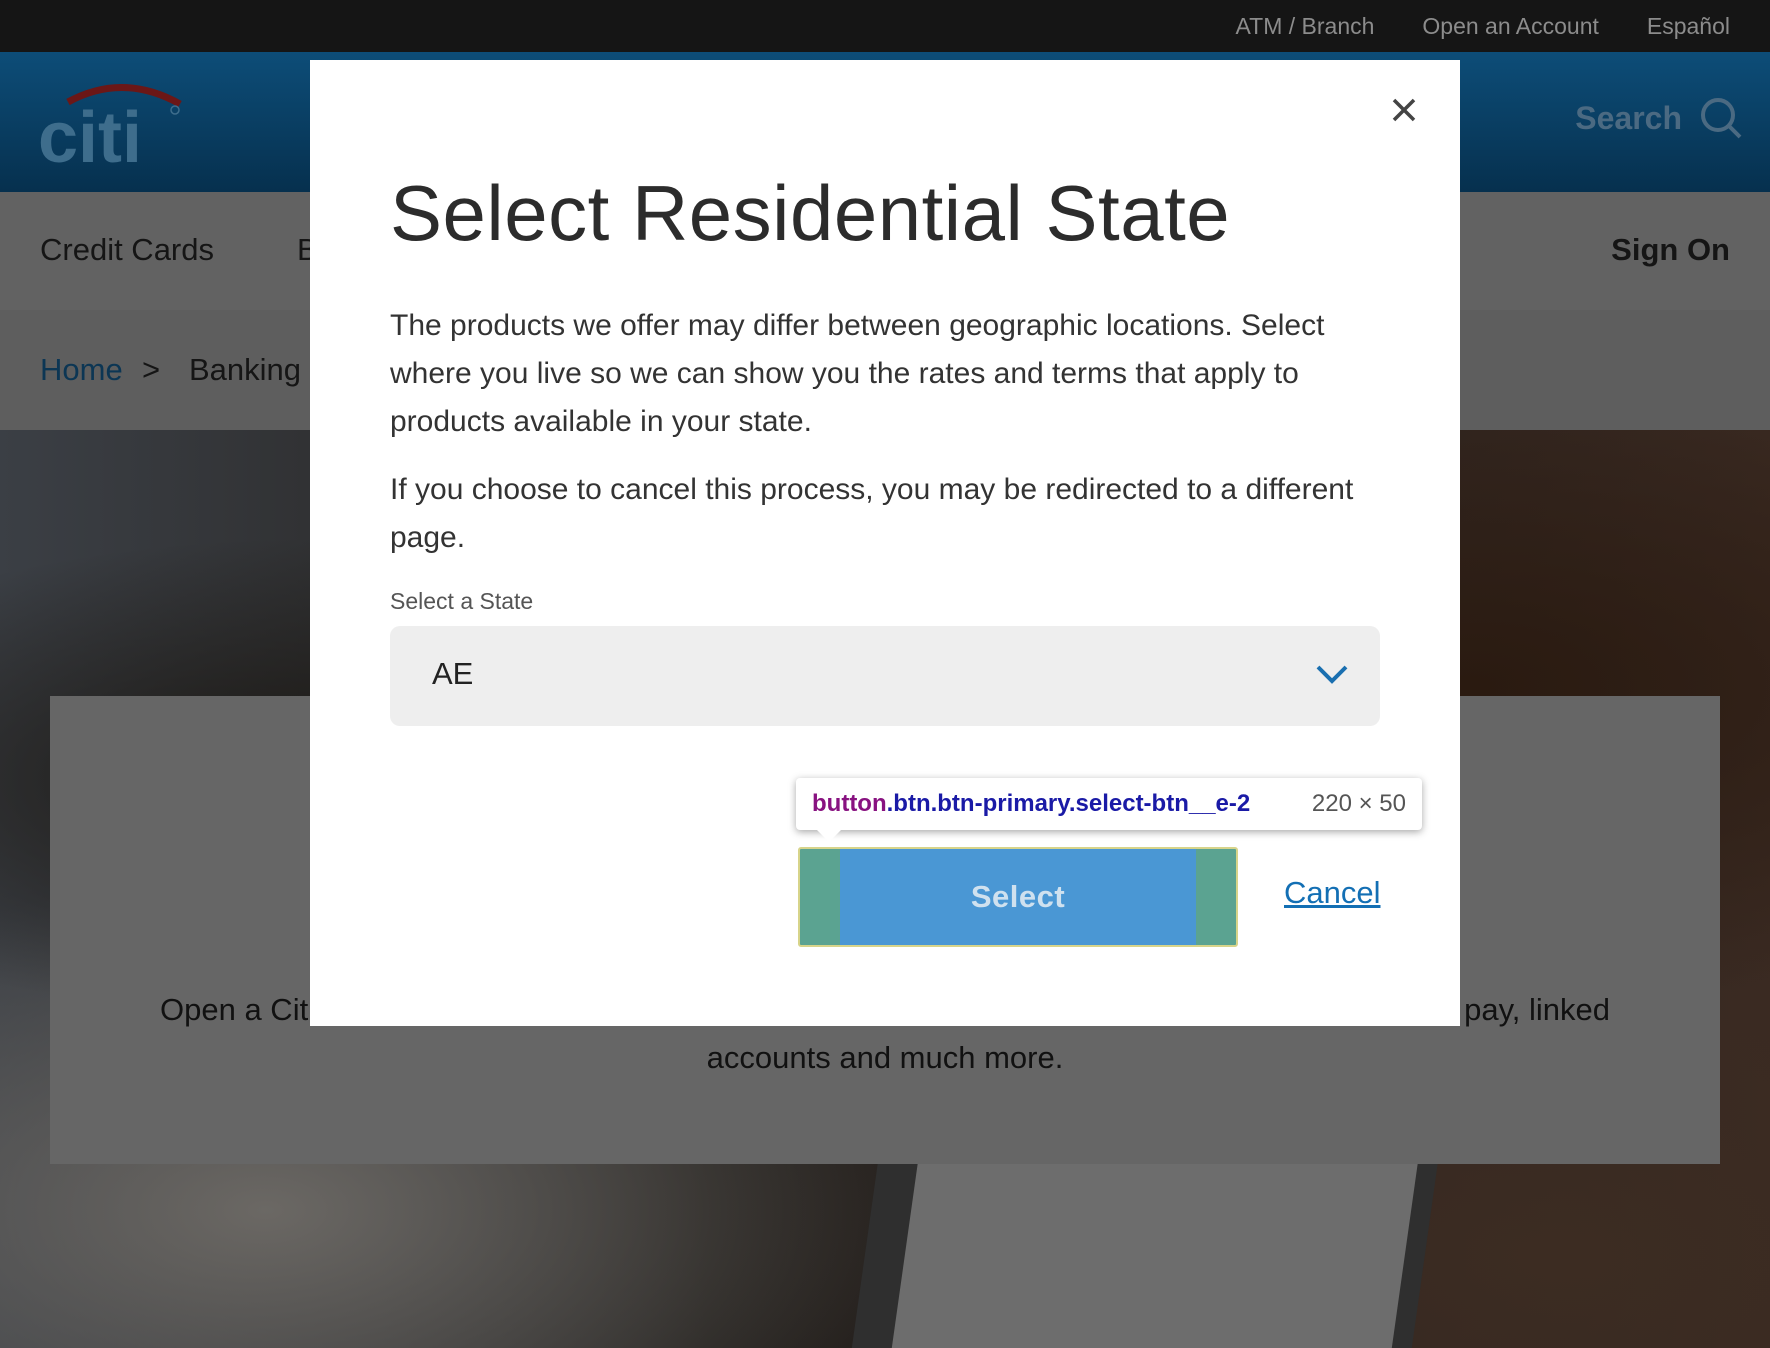  I want to click on select-button-label: Select, so click(1018, 896).